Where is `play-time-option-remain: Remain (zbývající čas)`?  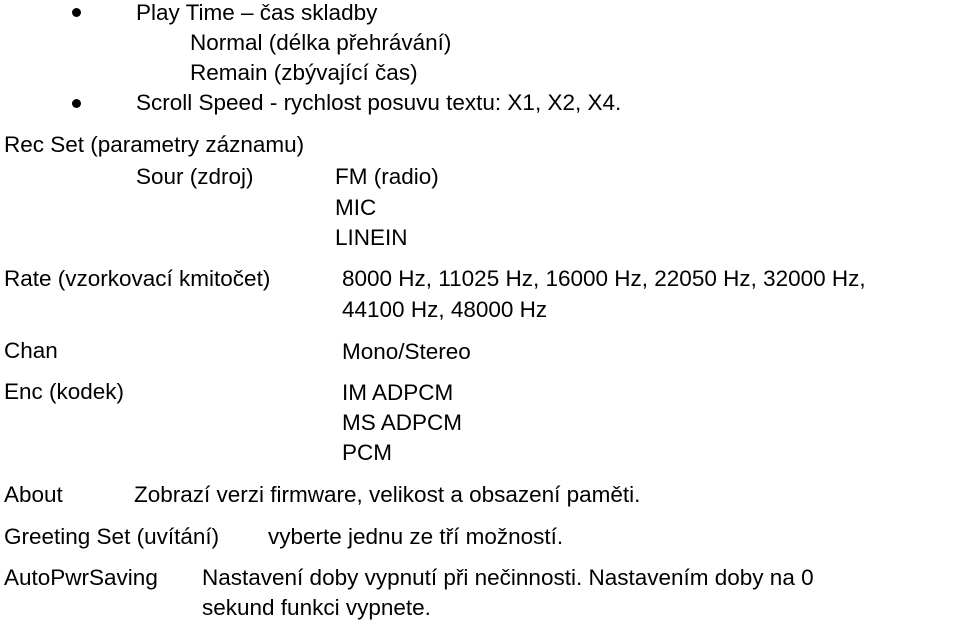 play-time-option-remain: Remain (zbývající čas) is located at coordinates (304, 72).